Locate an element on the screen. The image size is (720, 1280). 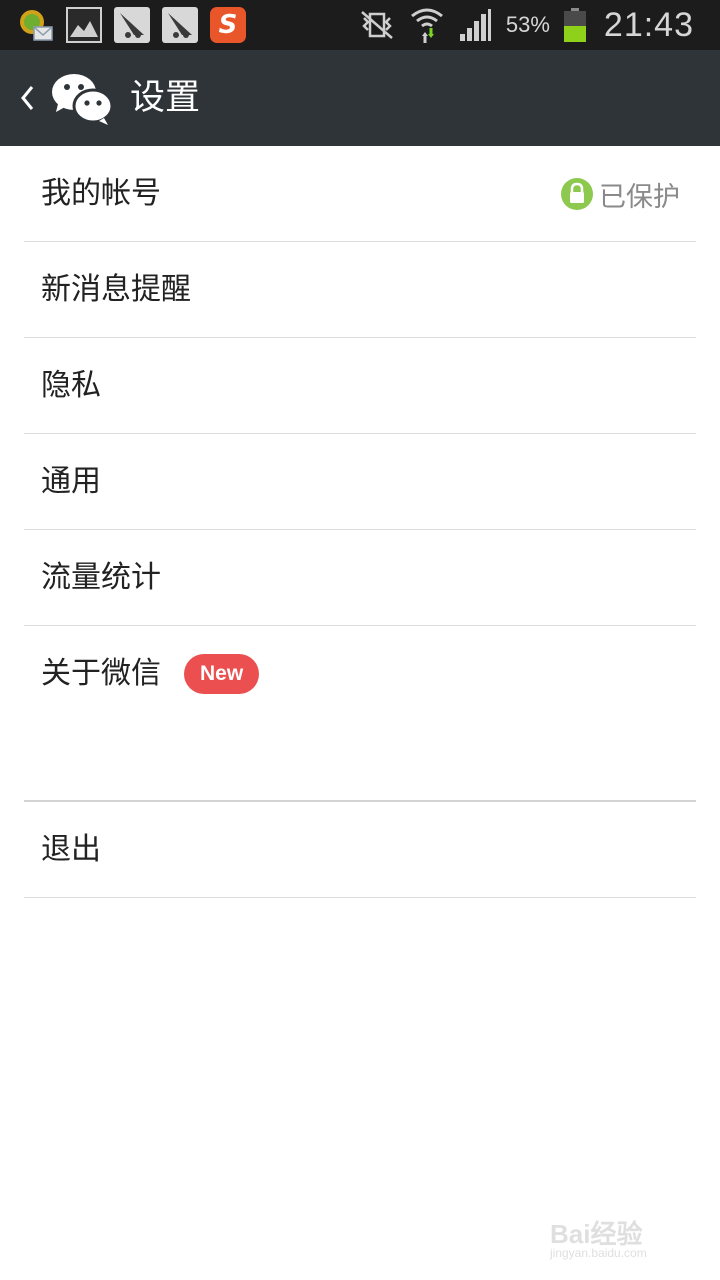
page-title: 设置 is located at coordinates (165, 98).